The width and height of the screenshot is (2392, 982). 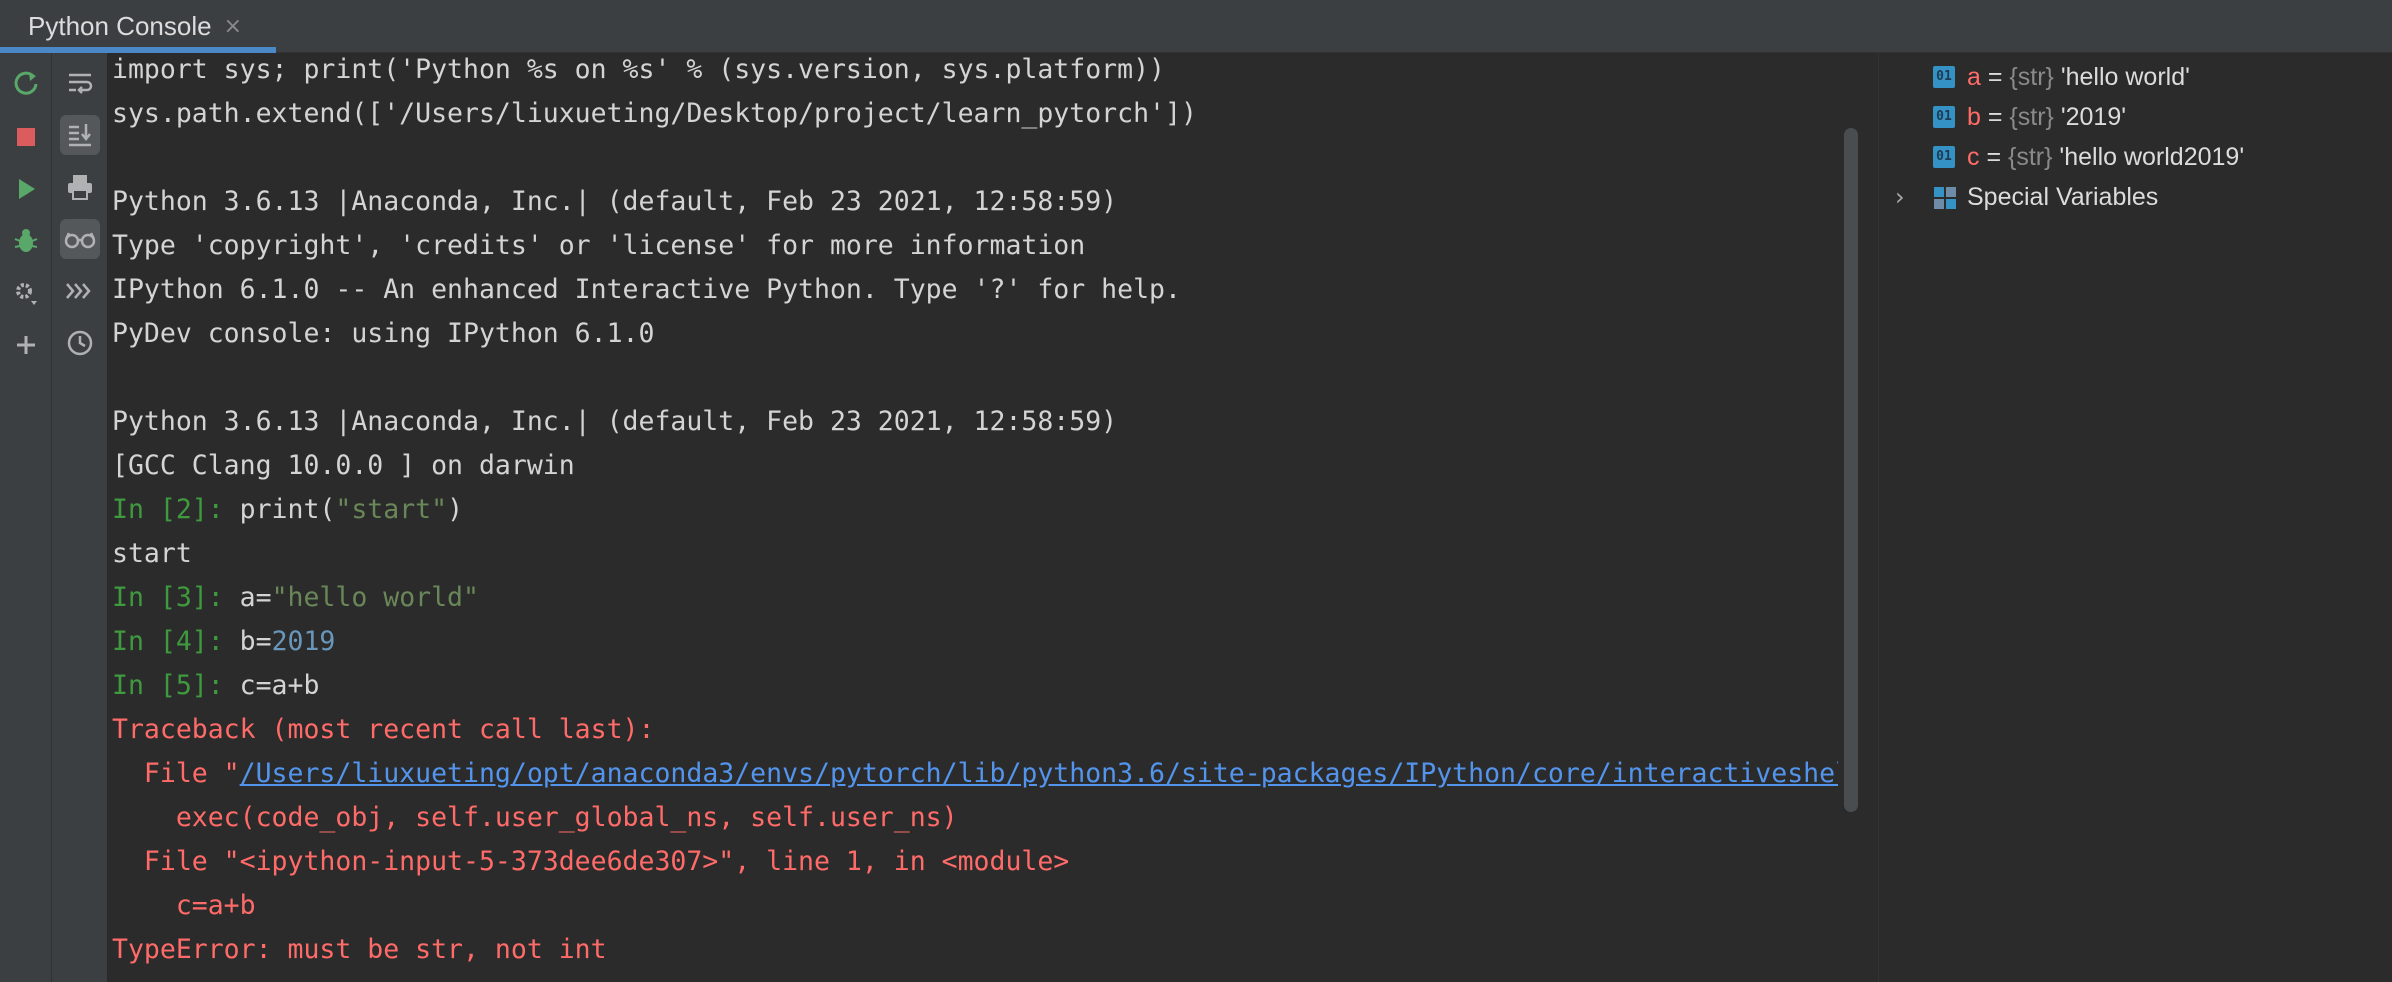 I want to click on code: ), so click(x=455, y=509).